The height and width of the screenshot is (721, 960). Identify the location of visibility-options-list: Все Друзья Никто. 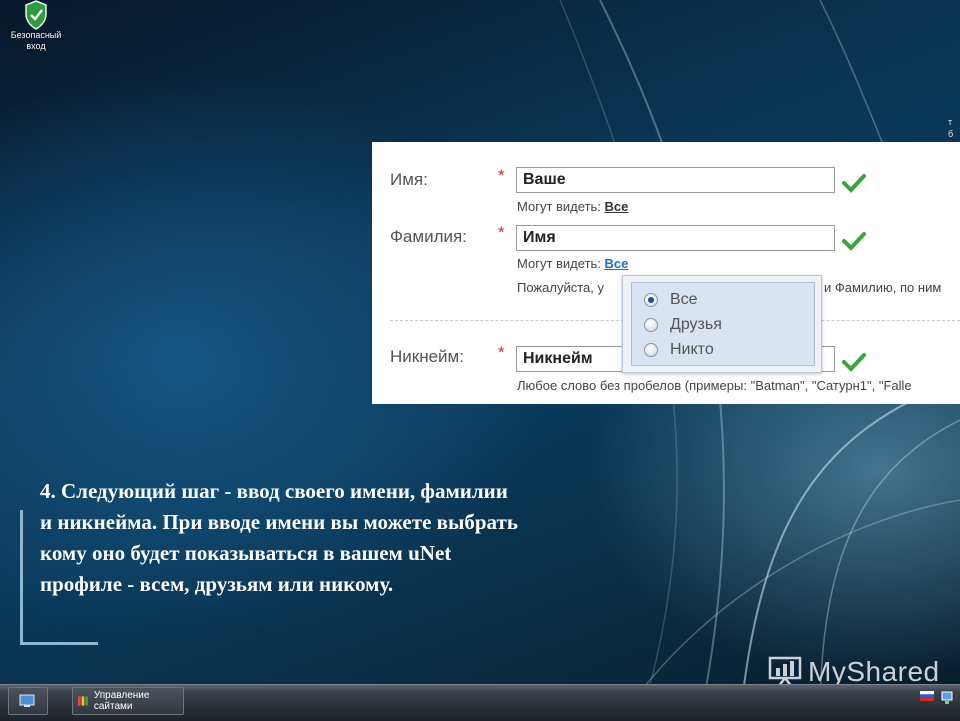
(723, 324).